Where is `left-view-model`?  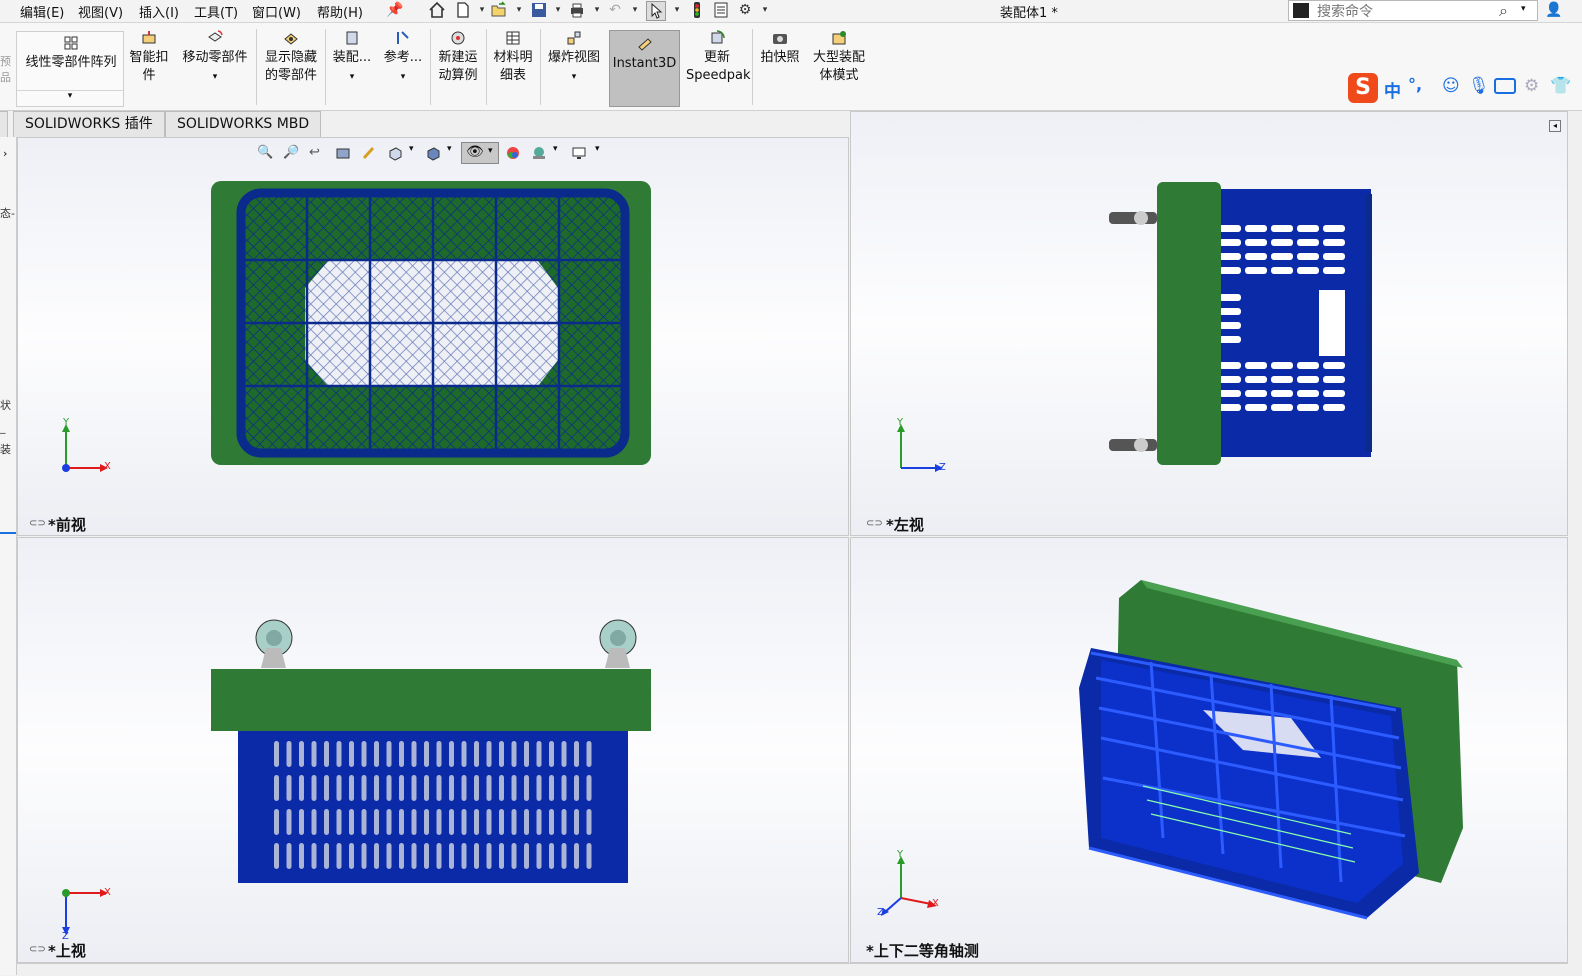 left-view-model is located at coordinates (1240, 323).